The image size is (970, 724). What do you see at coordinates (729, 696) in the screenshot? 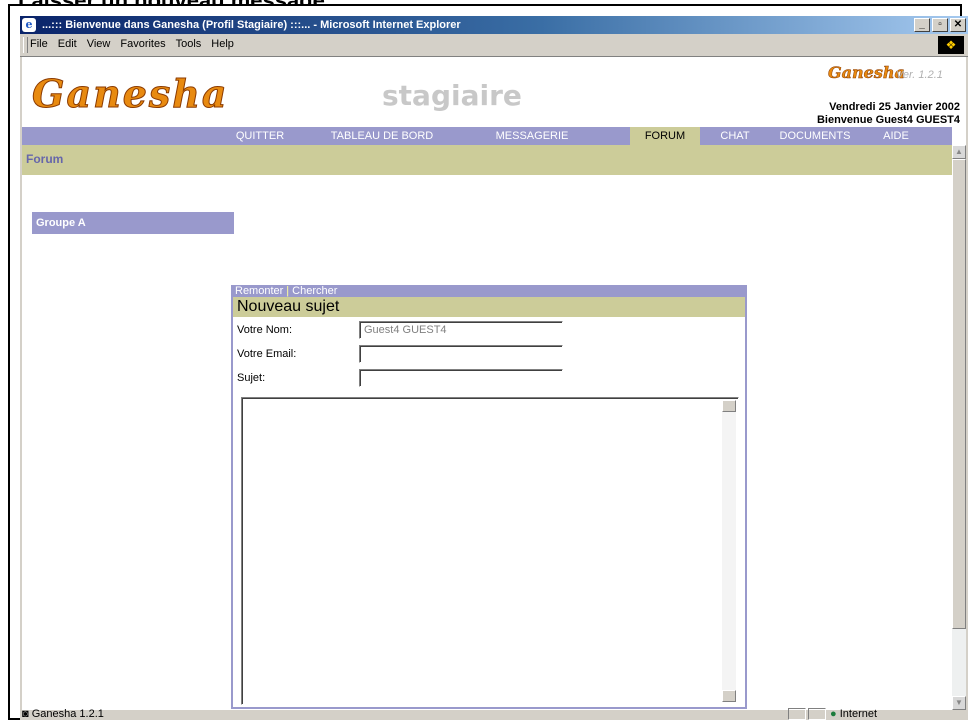
I see `textarea-scroll-down` at bounding box center [729, 696].